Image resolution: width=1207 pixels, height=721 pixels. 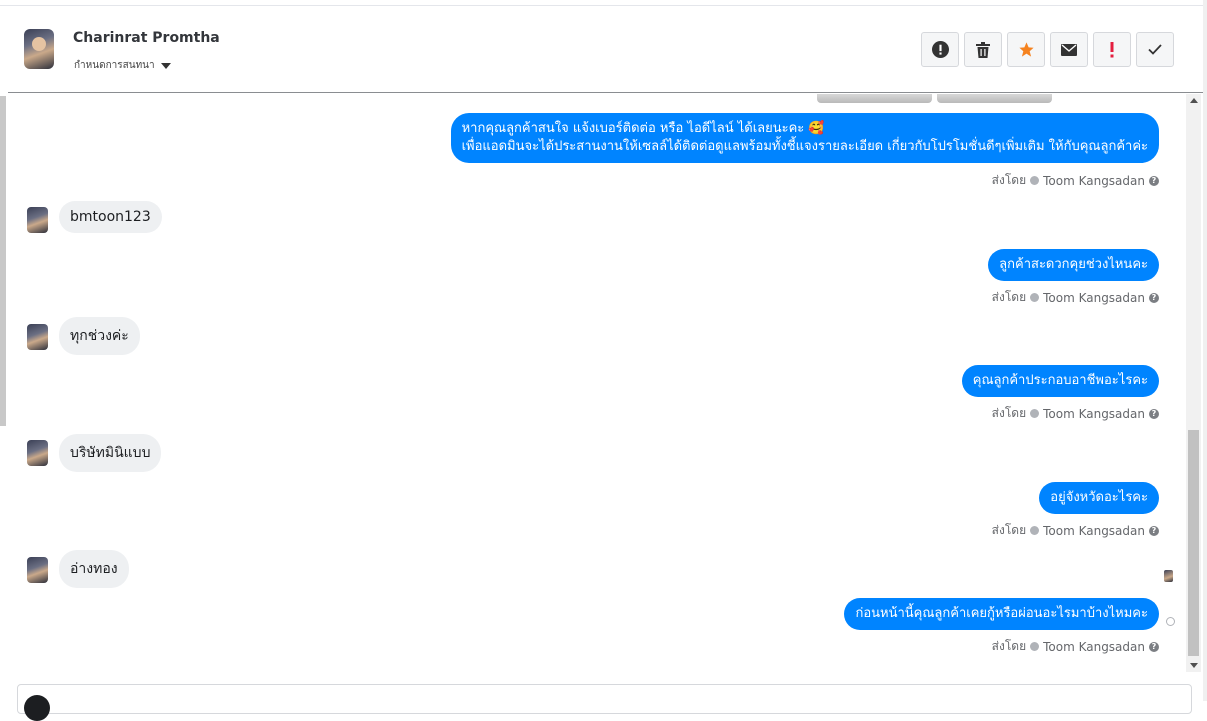 I want to click on message-text: อยู่จังหวัดอะไรคะ, so click(x=1099, y=497).